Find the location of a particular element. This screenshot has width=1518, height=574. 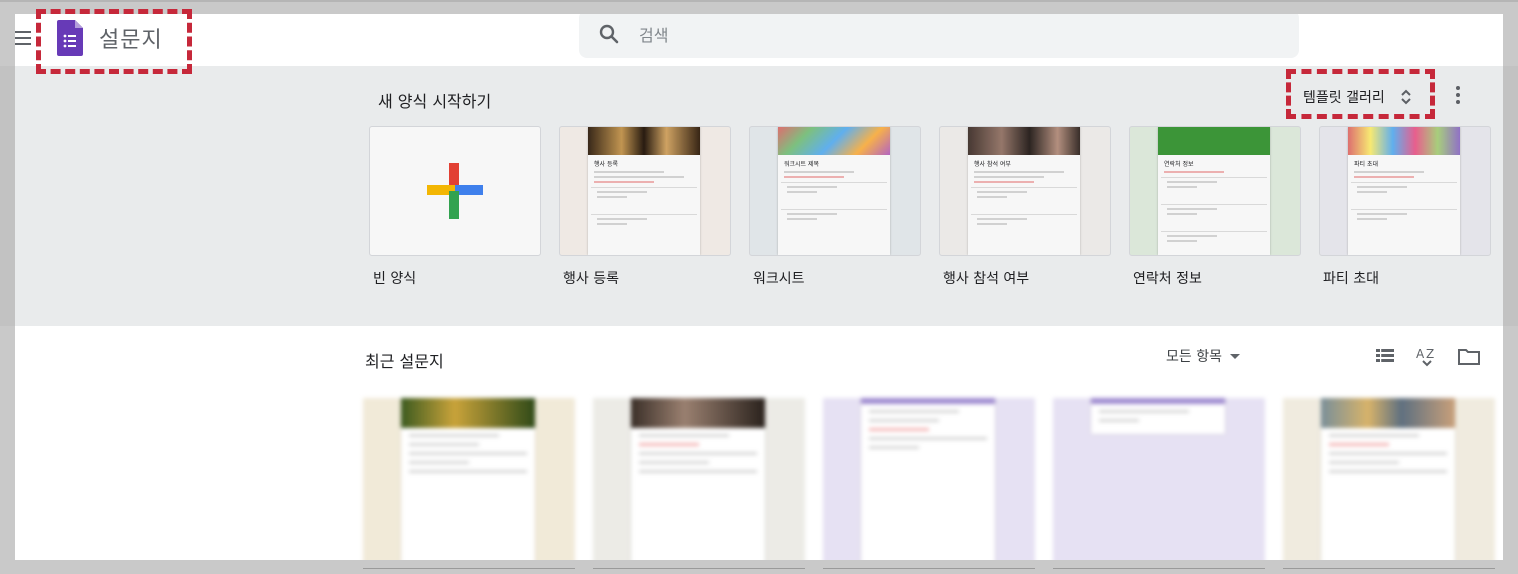

form-preview: 행사 등록 is located at coordinates (644, 191).